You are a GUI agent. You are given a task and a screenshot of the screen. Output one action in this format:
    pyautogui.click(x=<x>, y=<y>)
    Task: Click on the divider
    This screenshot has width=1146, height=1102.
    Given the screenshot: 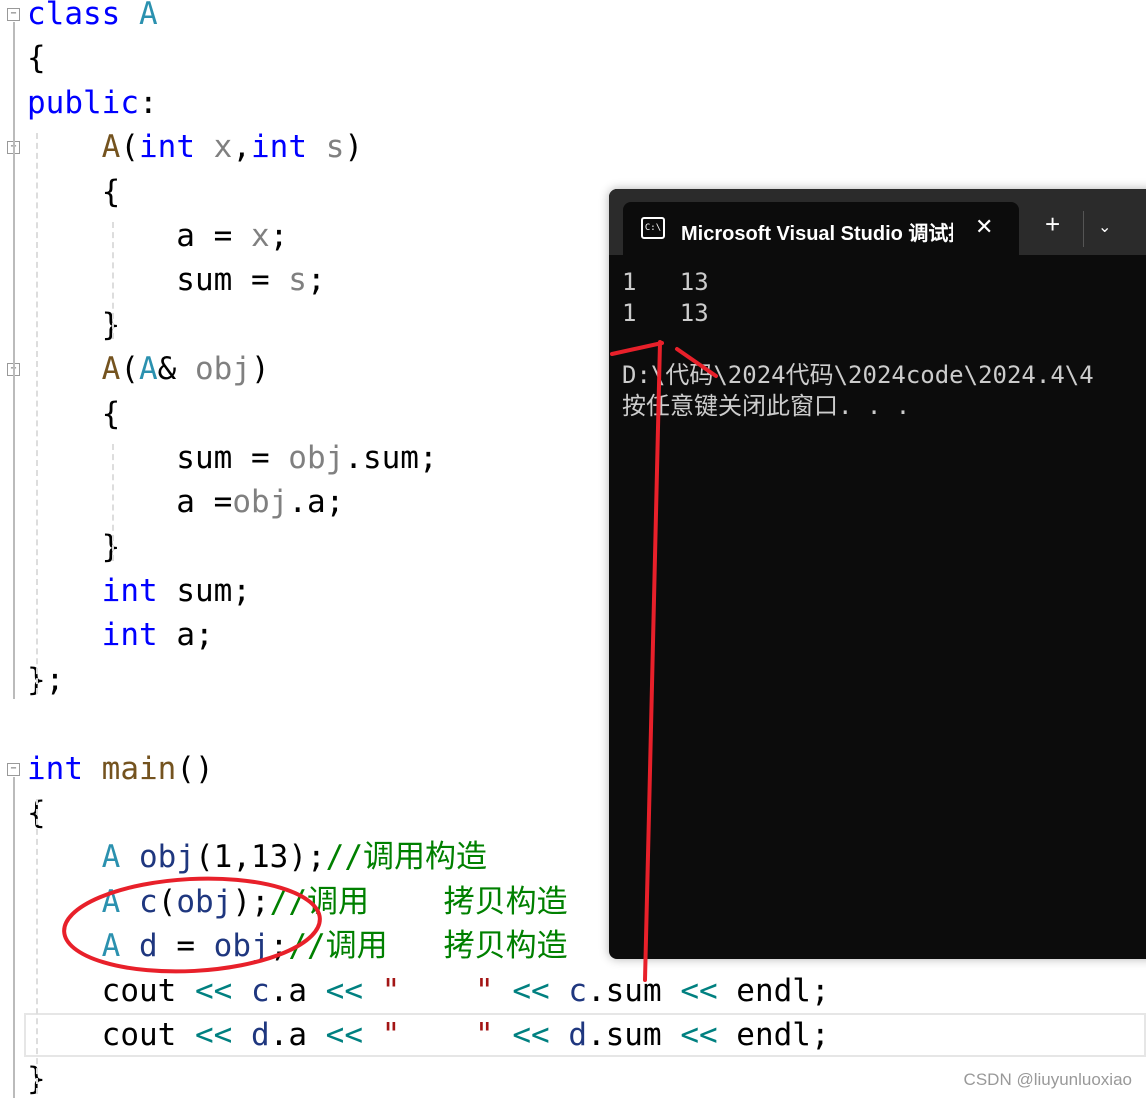 What is the action you would take?
    pyautogui.click(x=1083, y=229)
    